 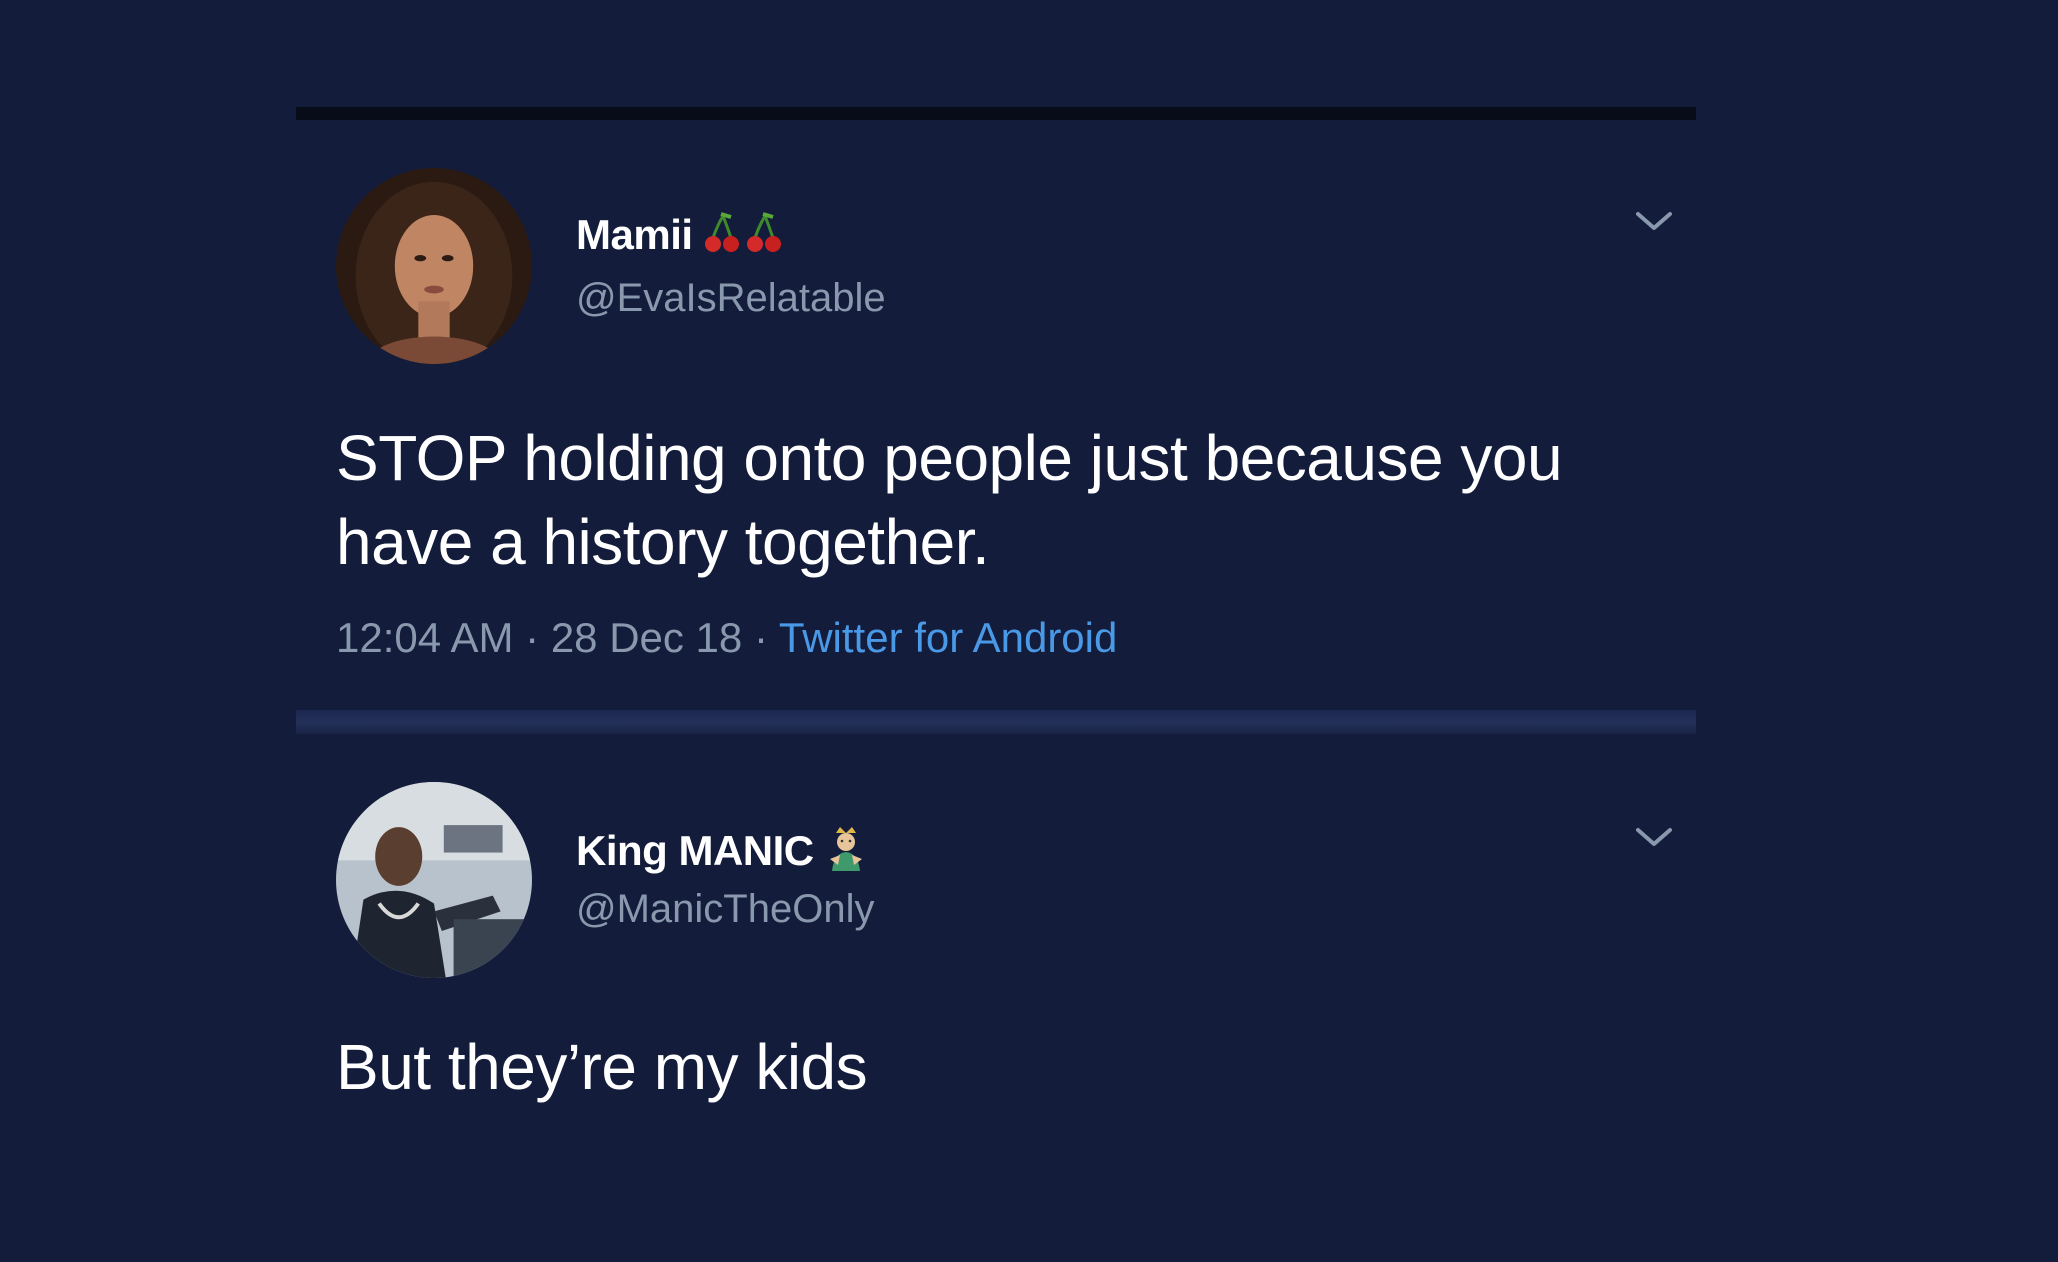 I want to click on user-handle: @ManicTheOnly, so click(x=725, y=909).